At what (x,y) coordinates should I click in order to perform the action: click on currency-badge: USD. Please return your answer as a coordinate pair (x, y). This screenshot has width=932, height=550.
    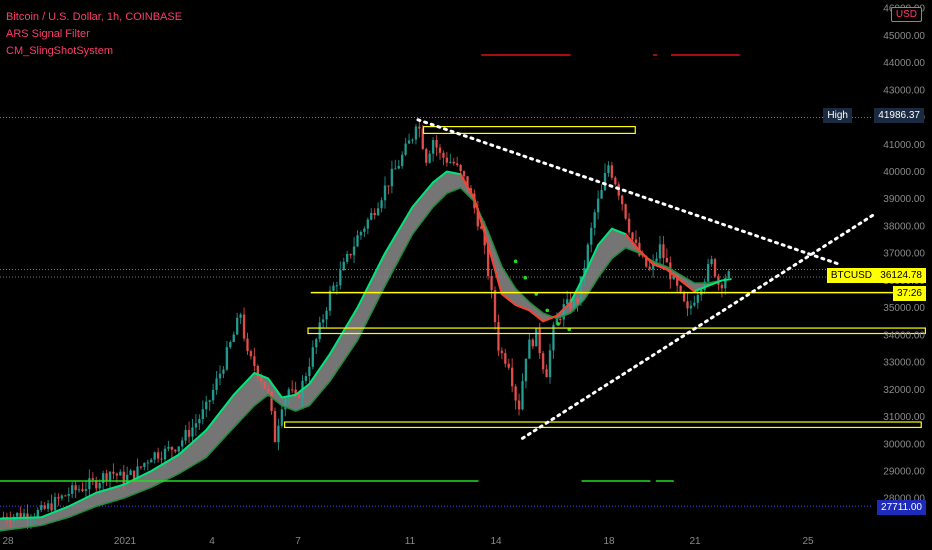
    Looking at the image, I should click on (906, 14).